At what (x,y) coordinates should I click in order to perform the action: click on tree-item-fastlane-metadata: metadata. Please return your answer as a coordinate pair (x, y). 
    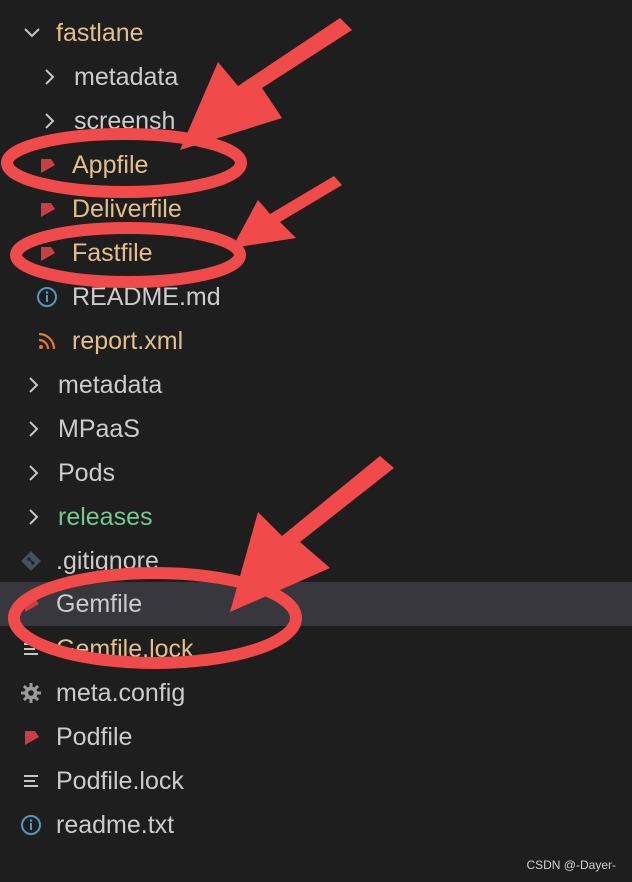
    Looking at the image, I should click on (316, 77).